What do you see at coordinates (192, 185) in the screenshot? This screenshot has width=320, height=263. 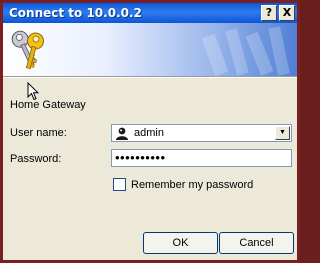 I see `remember-password-label: Remember my password` at bounding box center [192, 185].